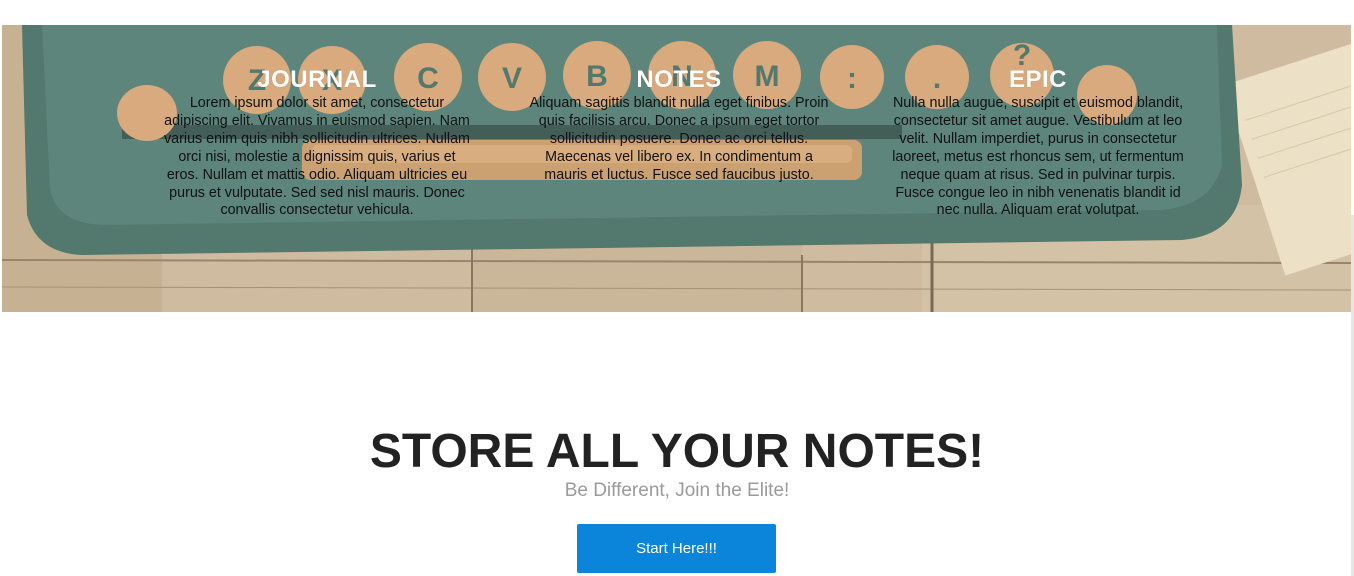 The width and height of the screenshot is (1354, 576). I want to click on notes-heading: NOTES, so click(679, 79).